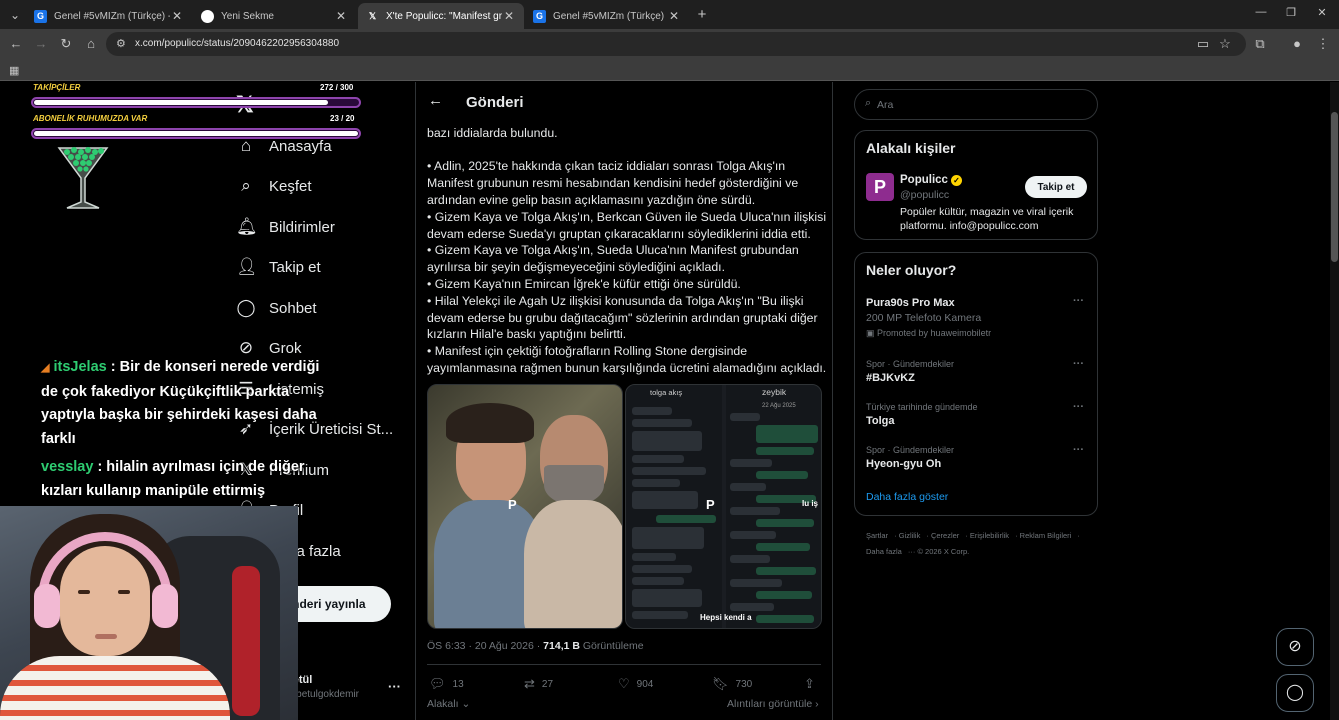 The image size is (1339, 720). I want to click on trend-name: Hyeon-gyu Oh, so click(903, 464).